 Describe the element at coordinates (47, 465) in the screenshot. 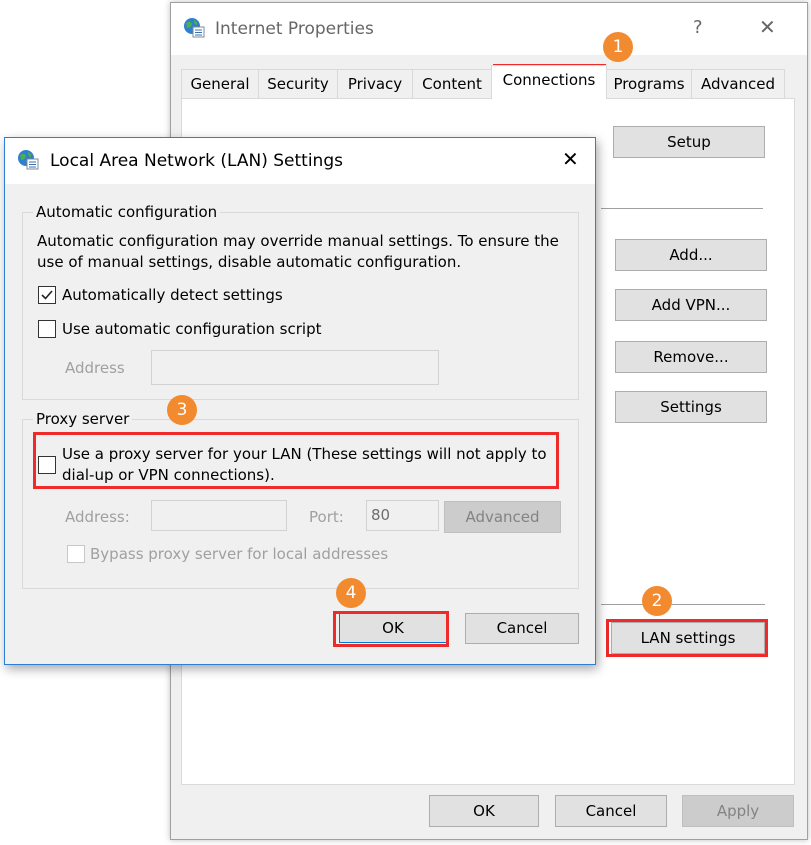

I see `use-proxy-checkbox` at that location.